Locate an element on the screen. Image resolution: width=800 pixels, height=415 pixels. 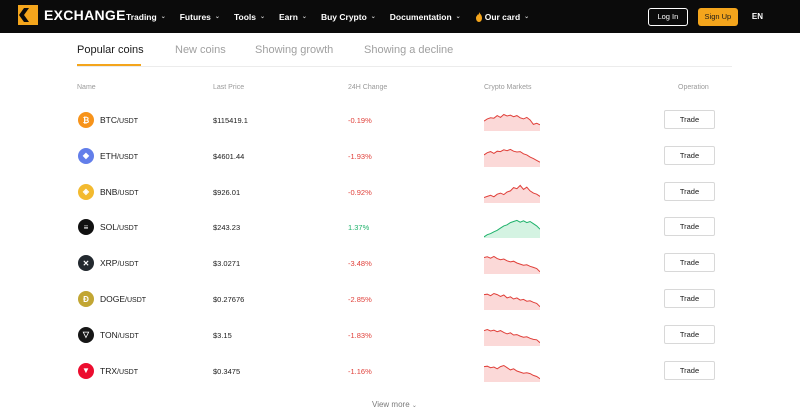
tab-new-coins: New coins is located at coordinates (200, 50).